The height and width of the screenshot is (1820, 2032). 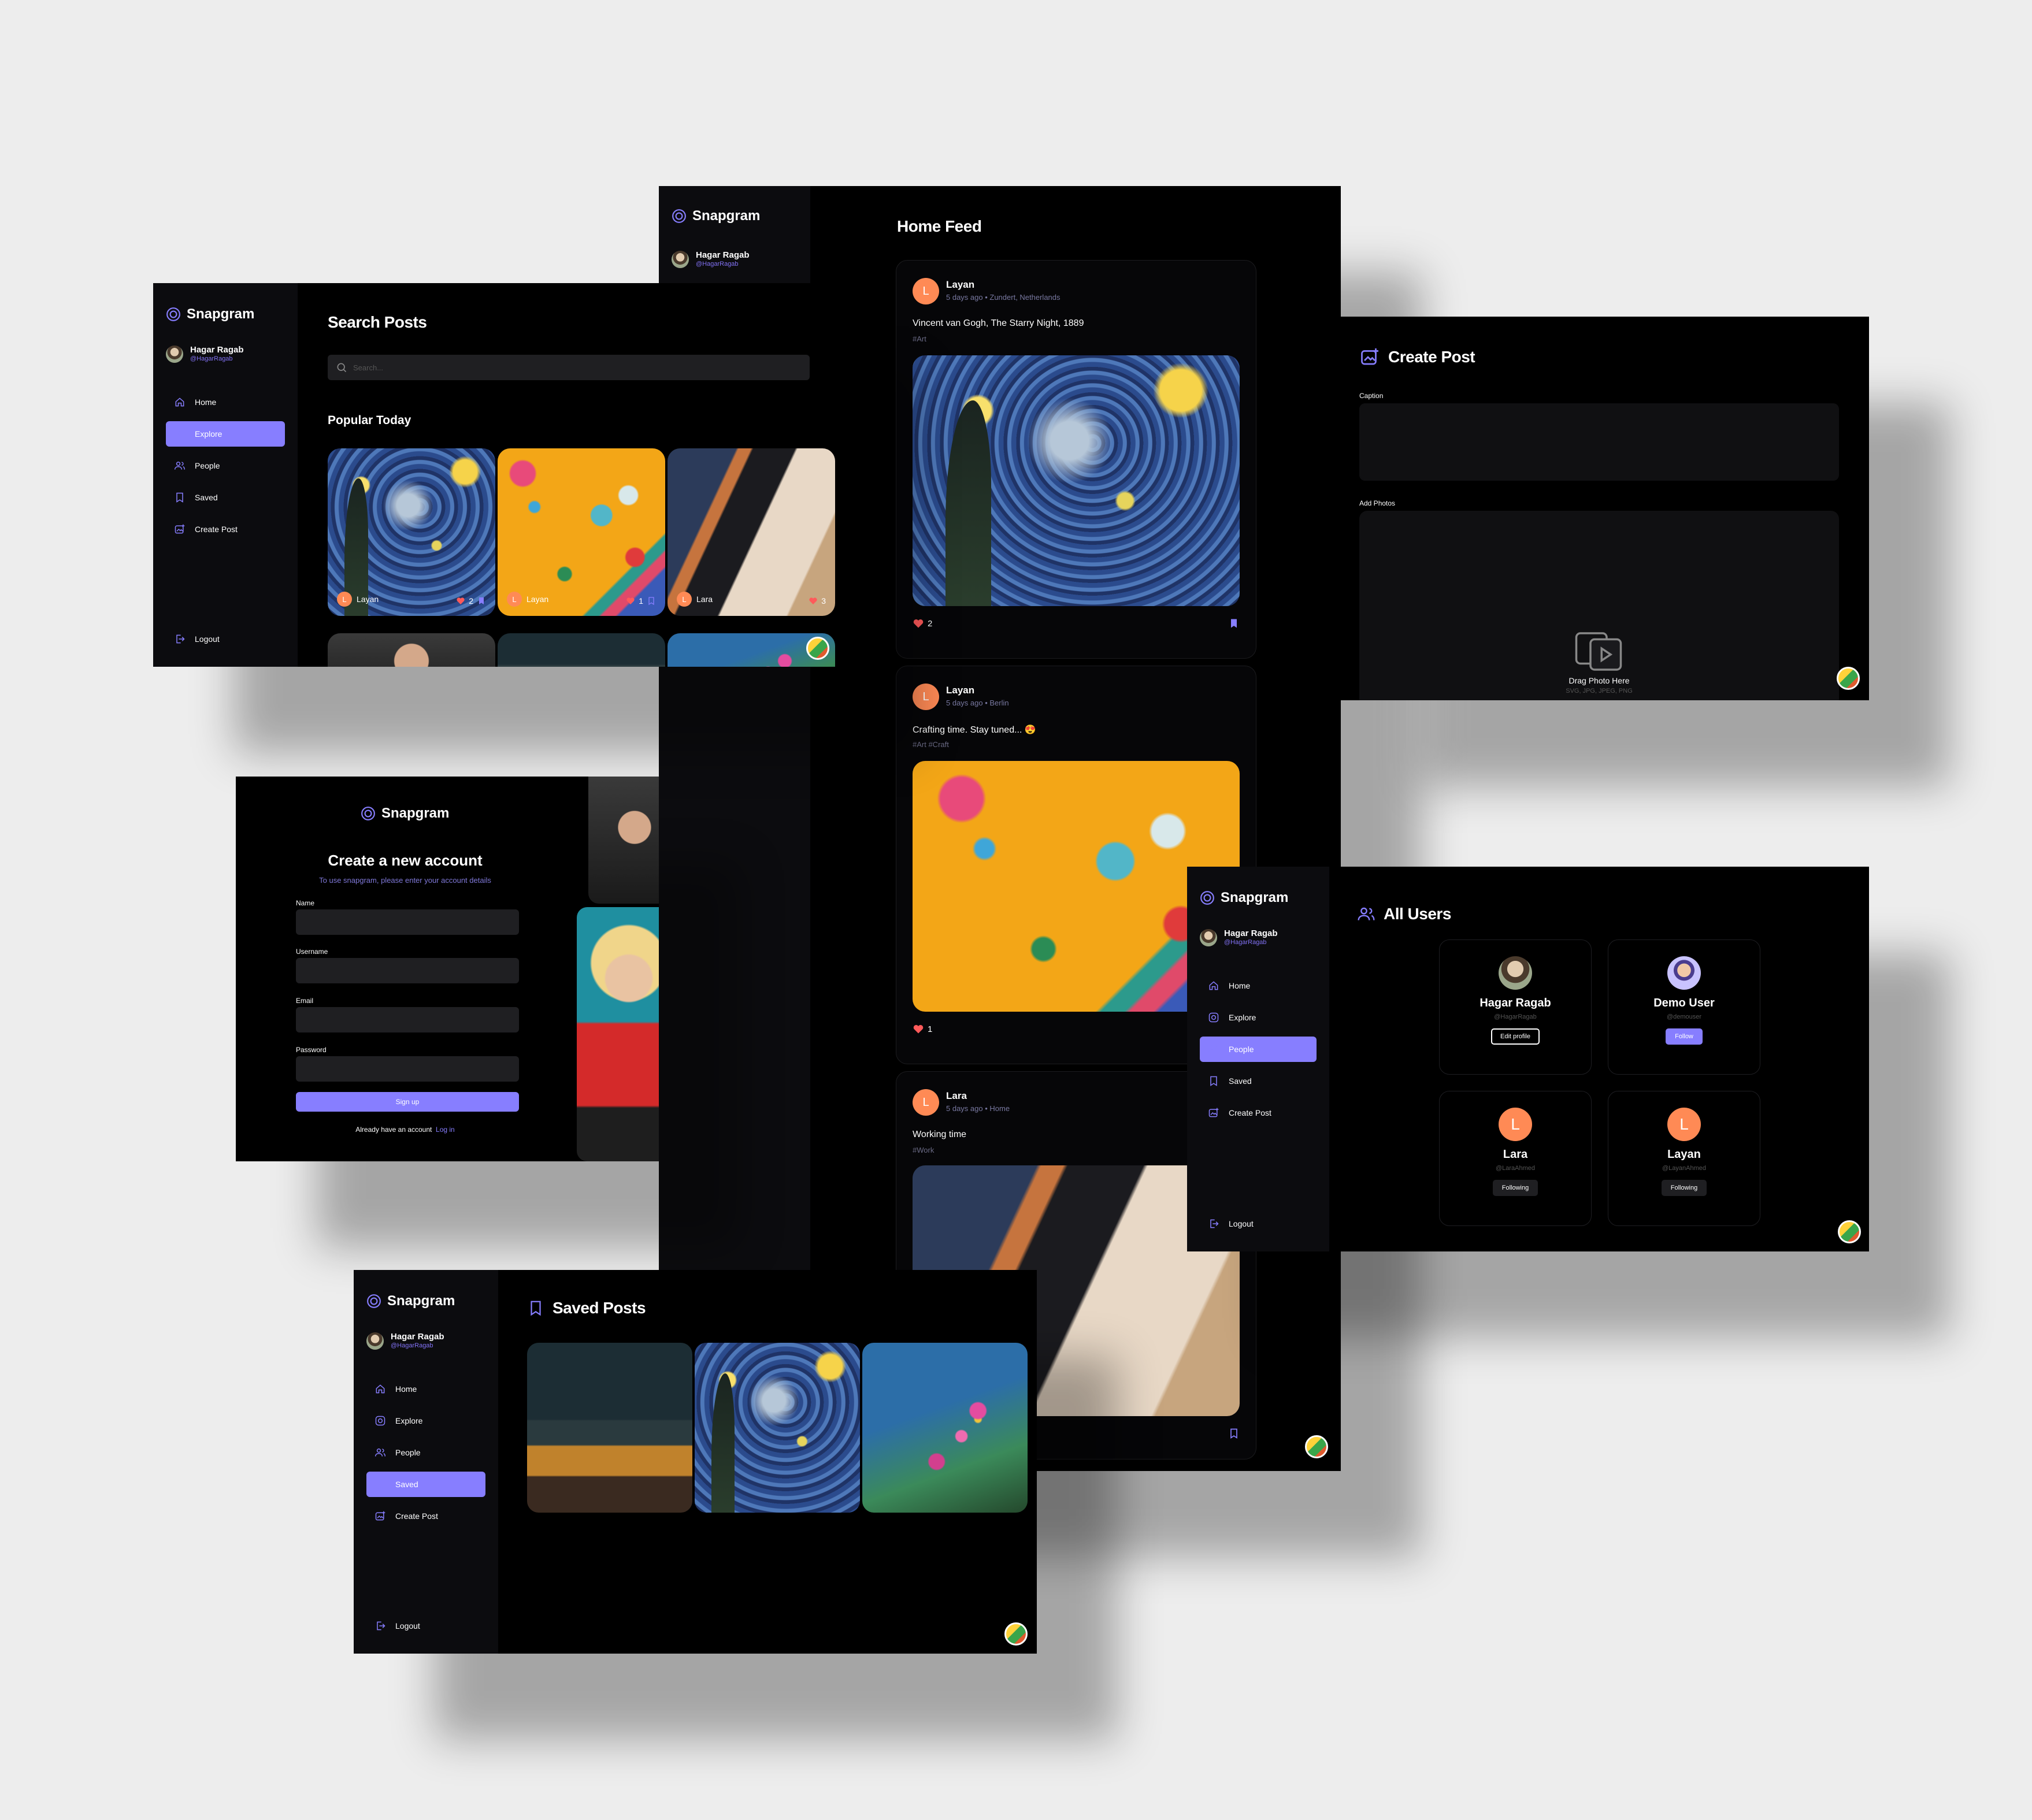 What do you see at coordinates (311, 1050) in the screenshot?
I see `password-label: Password` at bounding box center [311, 1050].